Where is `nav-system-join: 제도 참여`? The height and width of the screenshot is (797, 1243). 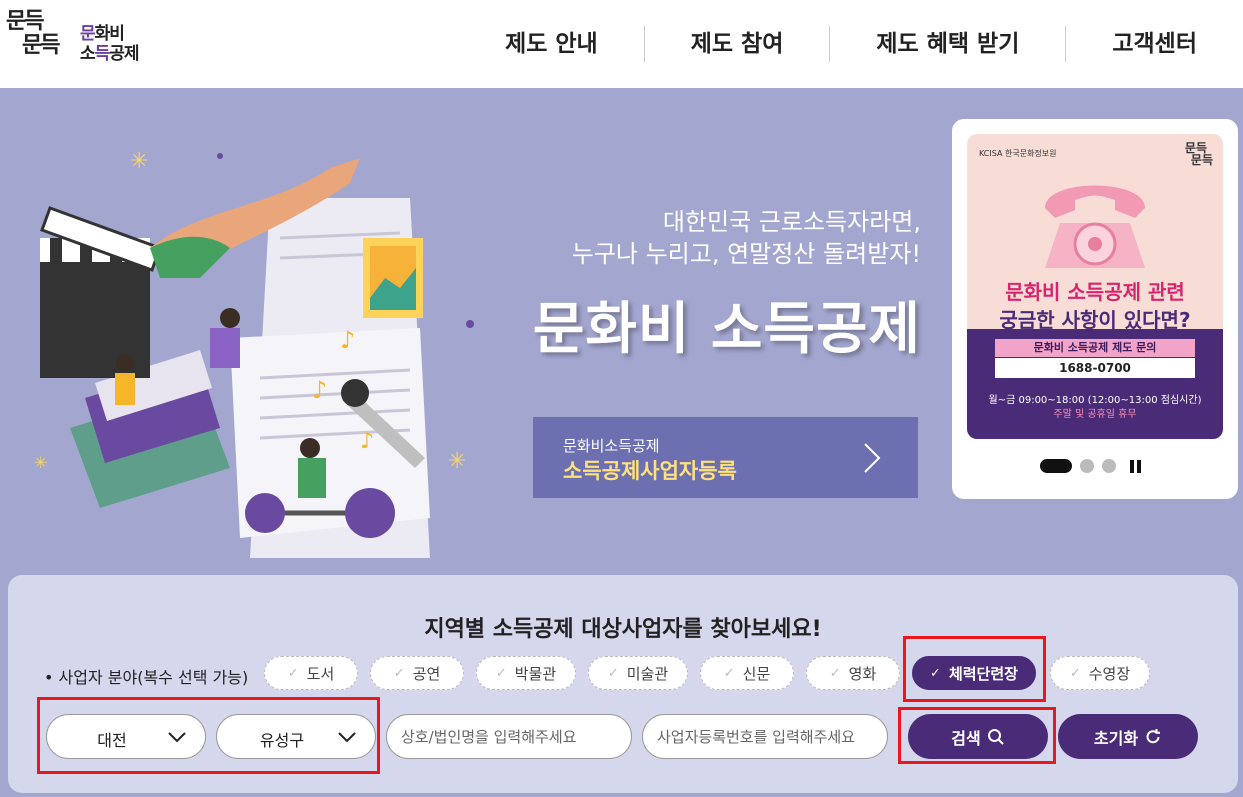
nav-system-join: 제도 참여 is located at coordinates (736, 44).